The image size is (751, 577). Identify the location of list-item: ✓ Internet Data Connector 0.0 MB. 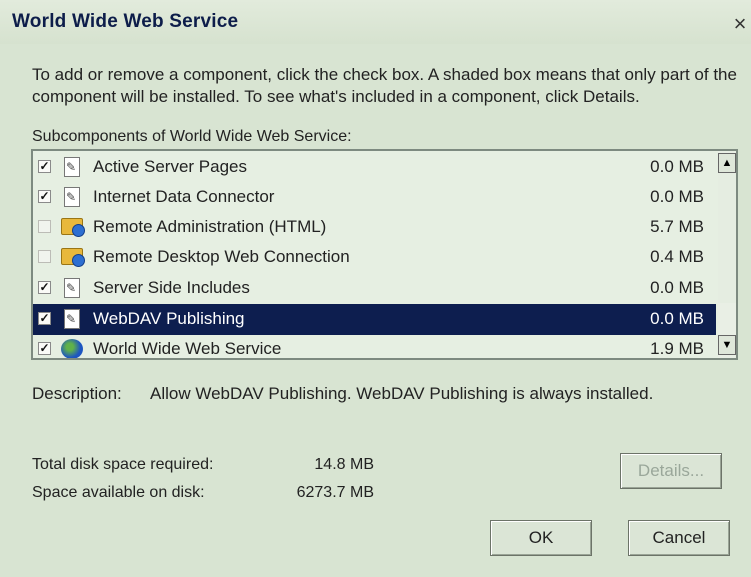
(374, 197).